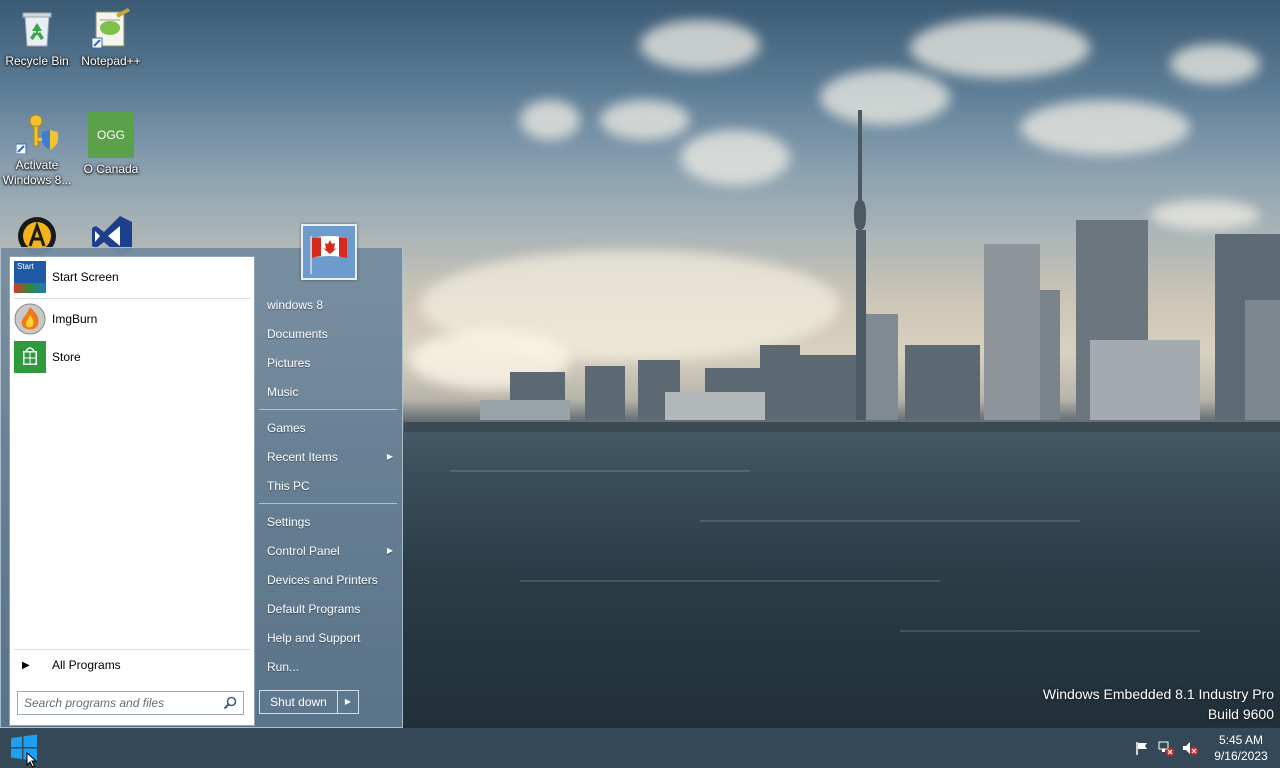 This screenshot has width=1280, height=768. I want to click on all-programs-label: All Programs, so click(86, 665).